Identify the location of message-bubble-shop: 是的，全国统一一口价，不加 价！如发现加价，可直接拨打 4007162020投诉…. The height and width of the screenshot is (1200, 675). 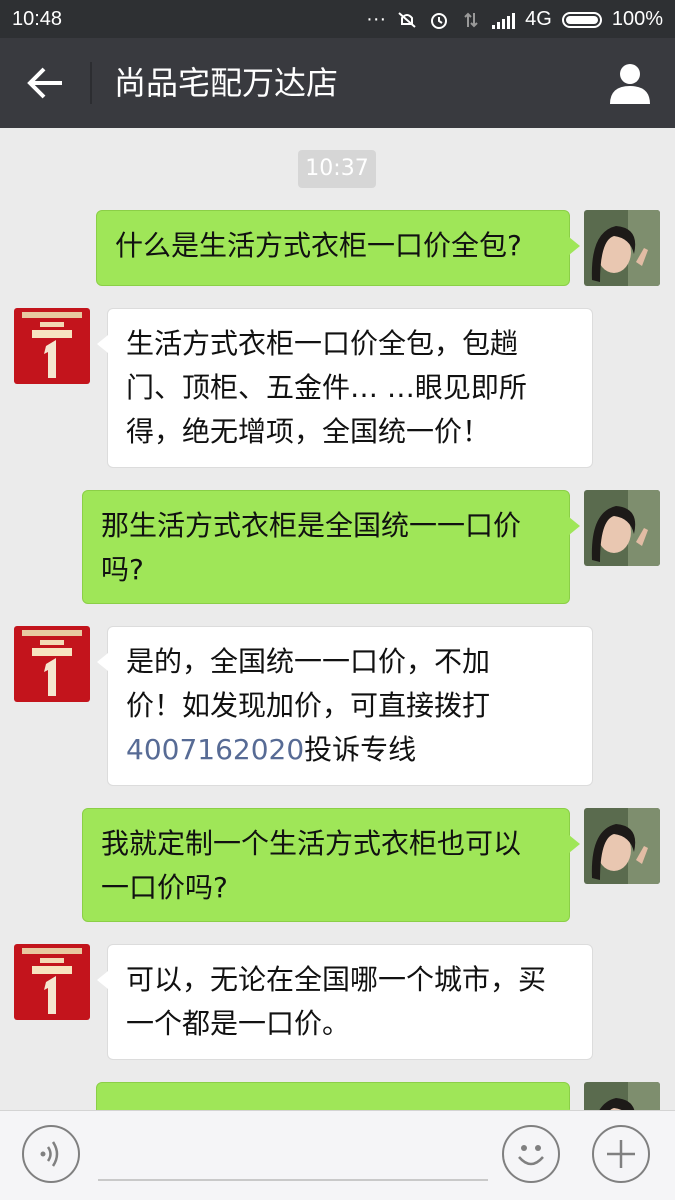
(345, 706).